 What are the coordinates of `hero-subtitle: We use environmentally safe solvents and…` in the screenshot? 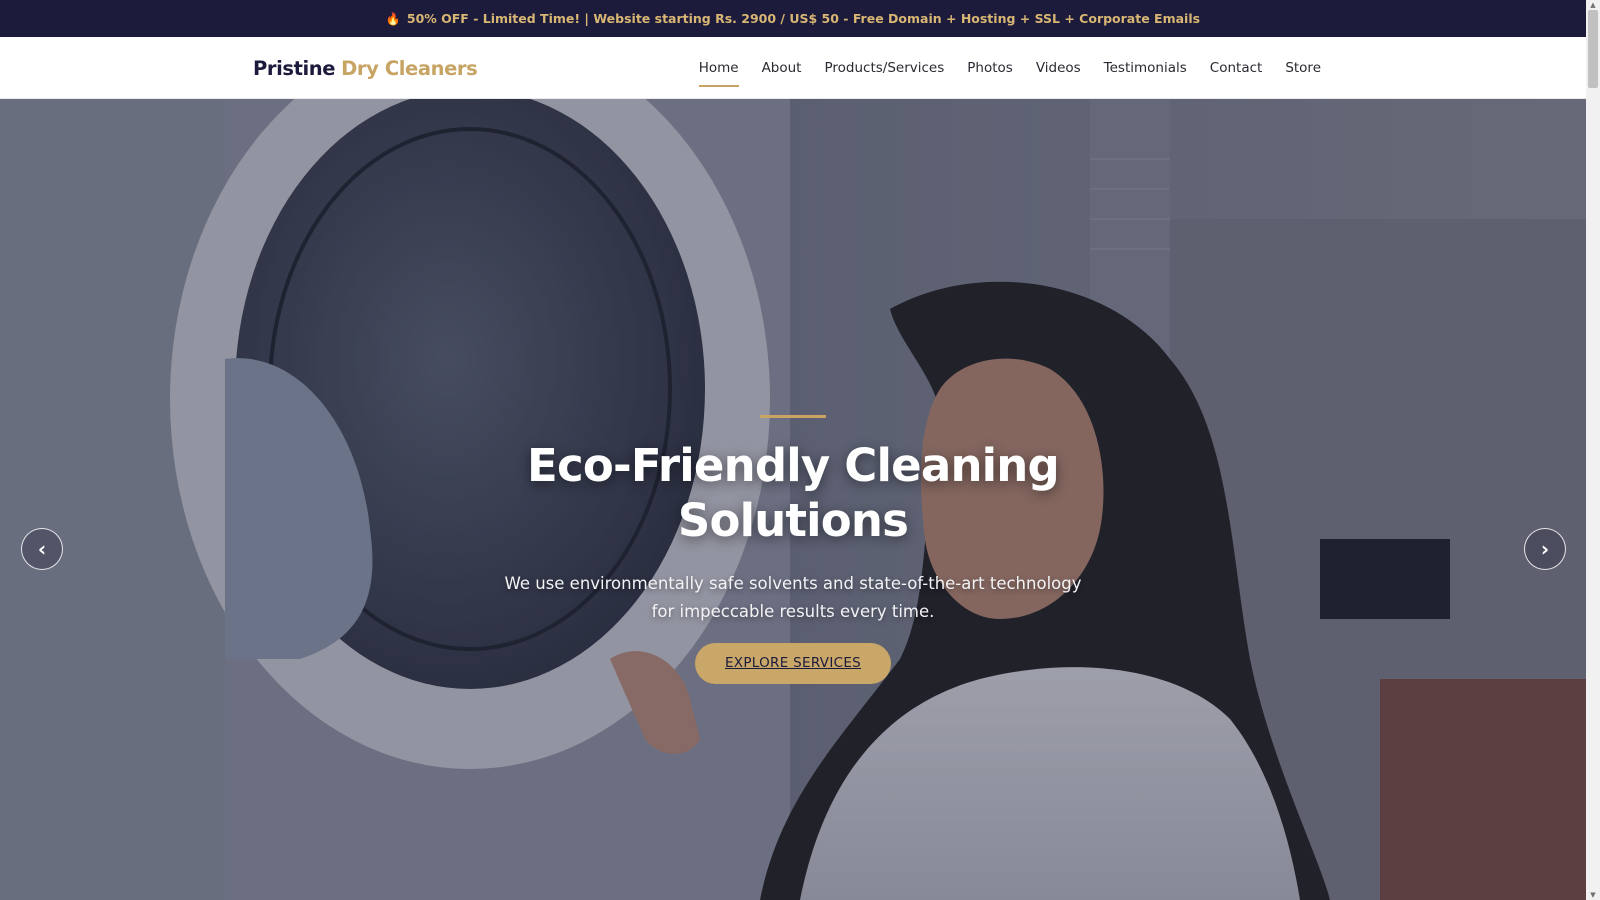 It's located at (793, 597).